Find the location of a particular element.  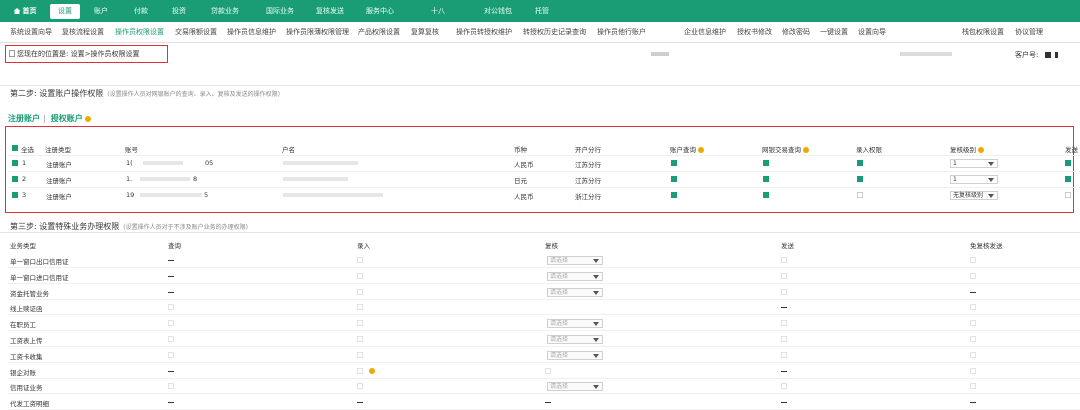

subnav-wizard: 系统设置向导 is located at coordinates (31, 32).